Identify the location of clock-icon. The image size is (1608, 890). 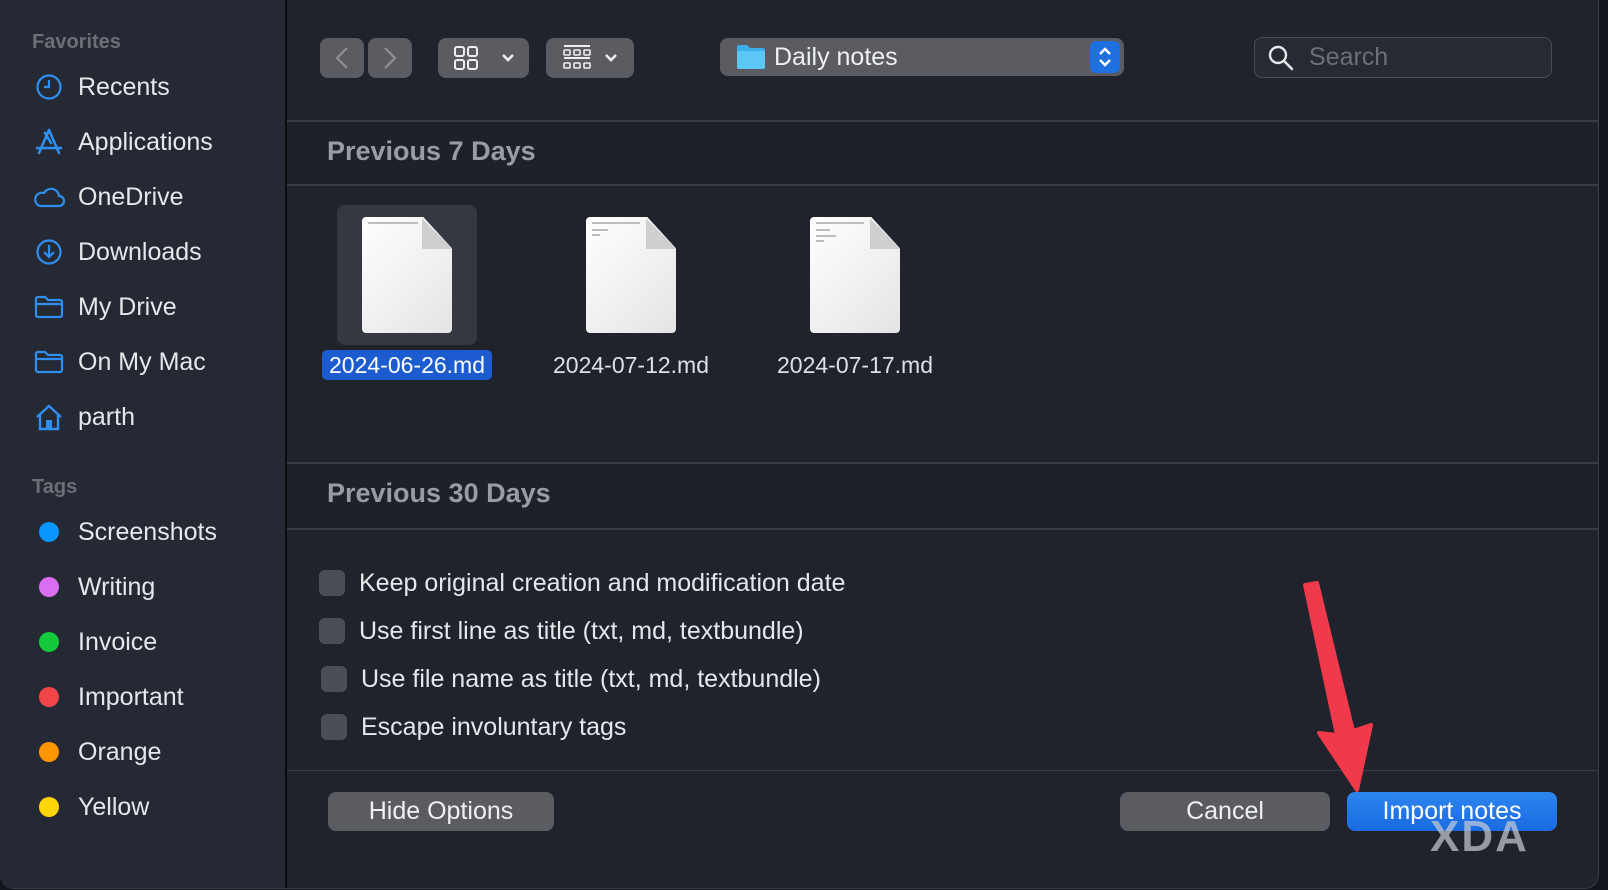
(49, 87).